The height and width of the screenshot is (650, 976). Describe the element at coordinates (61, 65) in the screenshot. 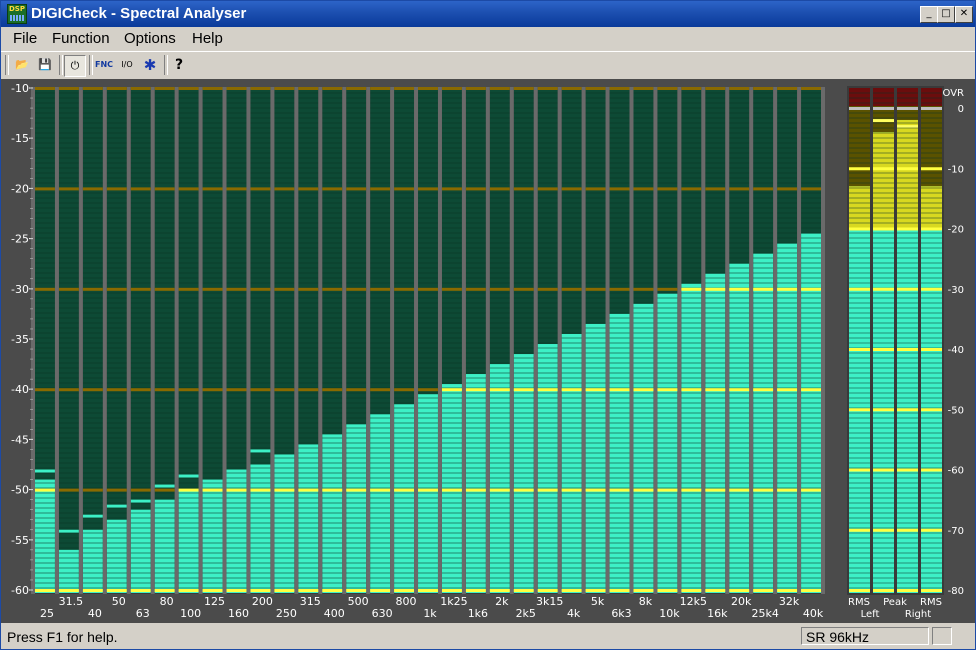

I see `toolbar-separator` at that location.